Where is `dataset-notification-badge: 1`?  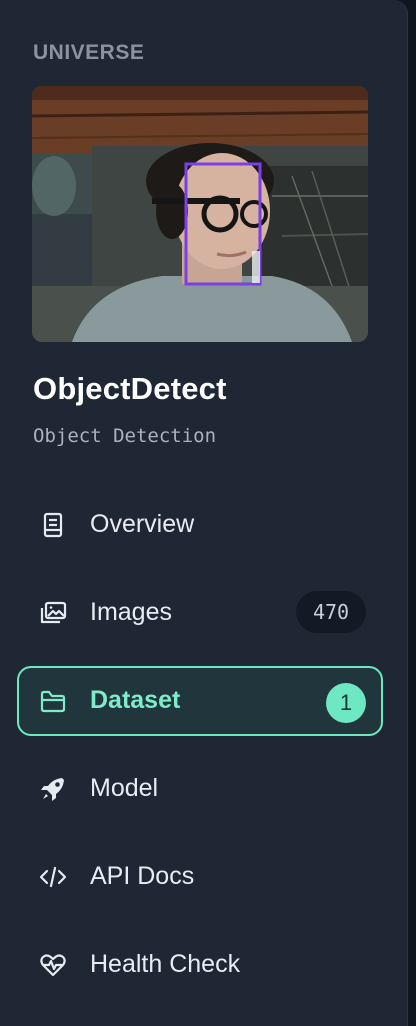
dataset-notification-badge: 1 is located at coordinates (346, 703).